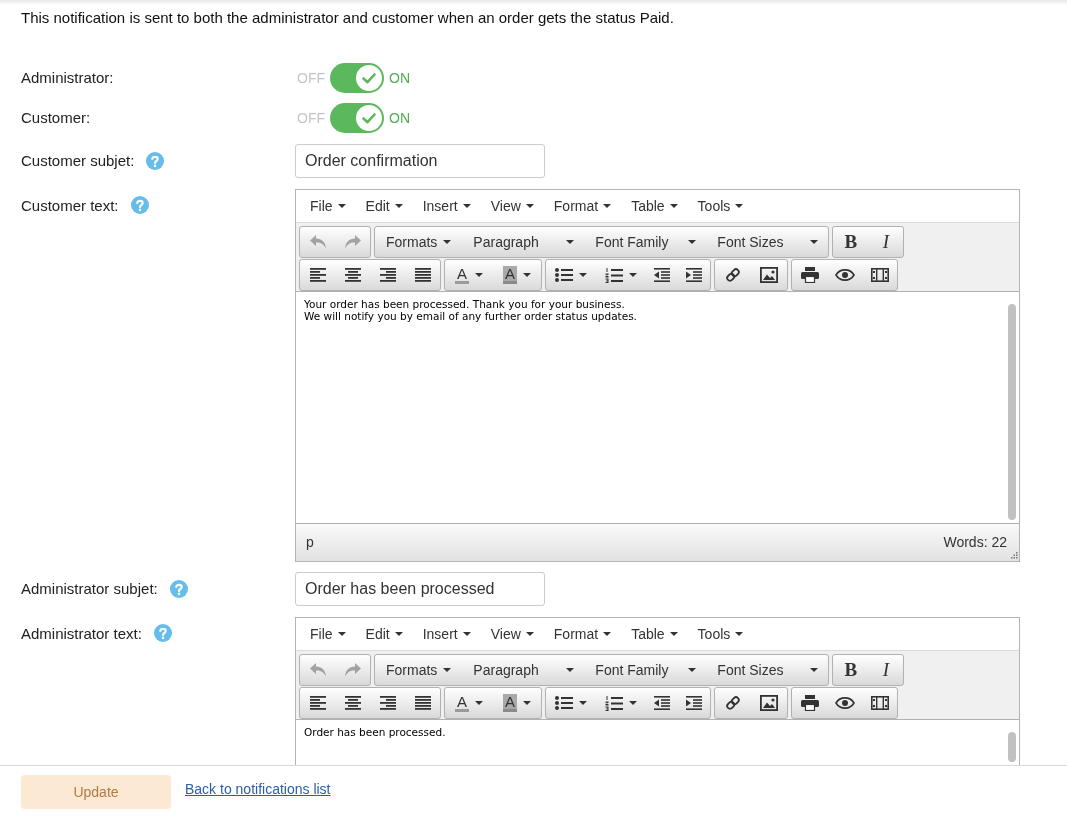 This screenshot has width=1067, height=818. I want to click on print-icon, so click(809, 275).